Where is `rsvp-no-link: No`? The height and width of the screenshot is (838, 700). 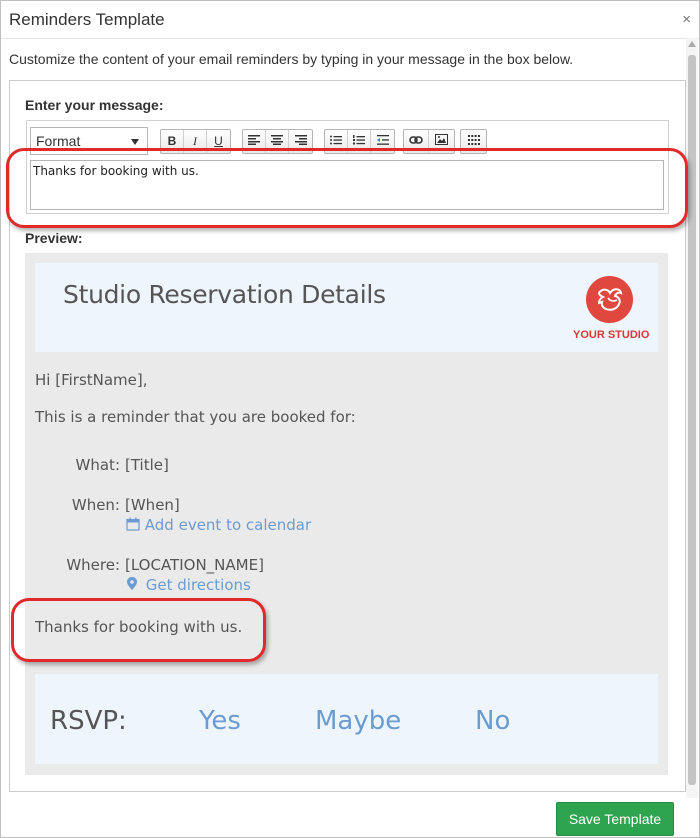
rsvp-no-link: No is located at coordinates (492, 721).